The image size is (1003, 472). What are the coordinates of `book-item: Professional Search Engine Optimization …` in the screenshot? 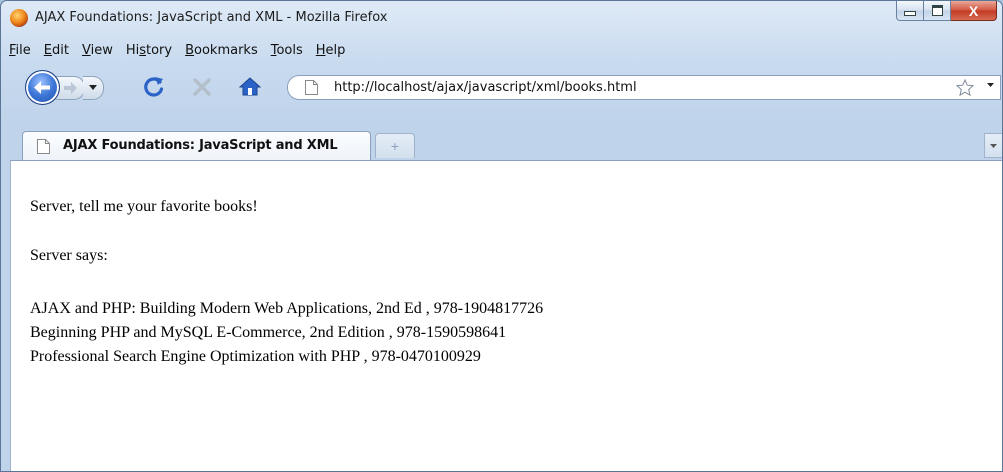 It's located at (255, 356).